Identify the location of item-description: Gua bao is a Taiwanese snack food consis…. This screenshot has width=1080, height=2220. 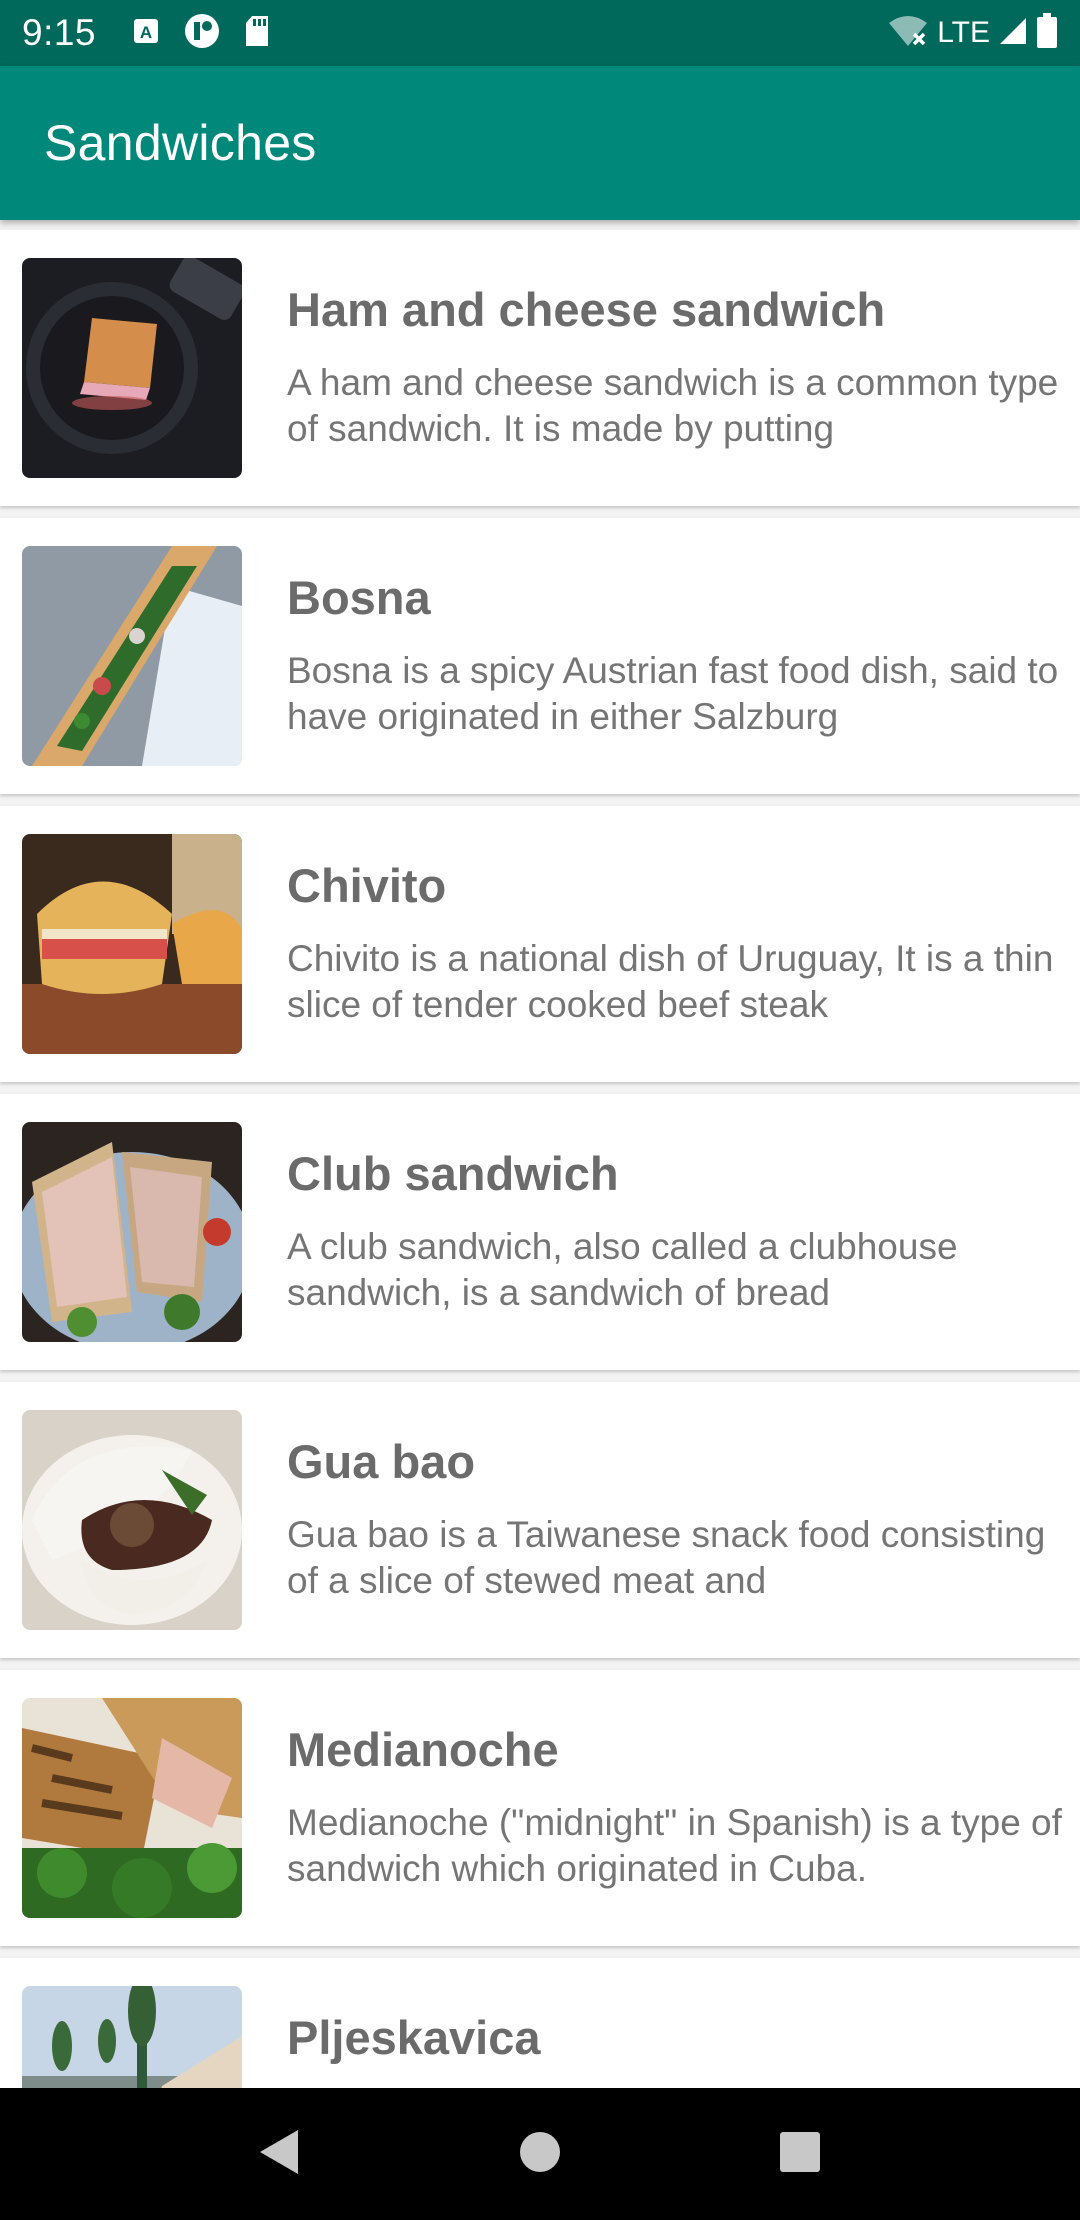
(666, 1557).